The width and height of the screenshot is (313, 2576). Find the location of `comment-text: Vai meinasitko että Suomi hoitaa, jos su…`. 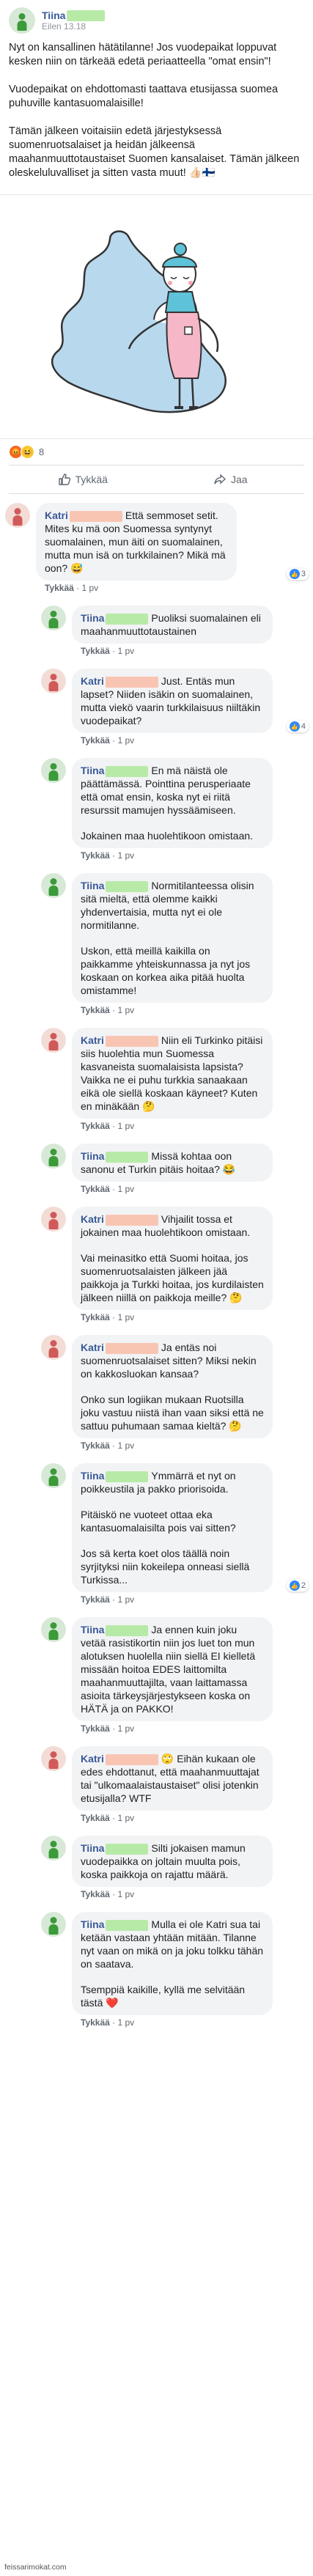

comment-text: Vai meinasitko että Suomi hoitaa, jos su… is located at coordinates (172, 1277).